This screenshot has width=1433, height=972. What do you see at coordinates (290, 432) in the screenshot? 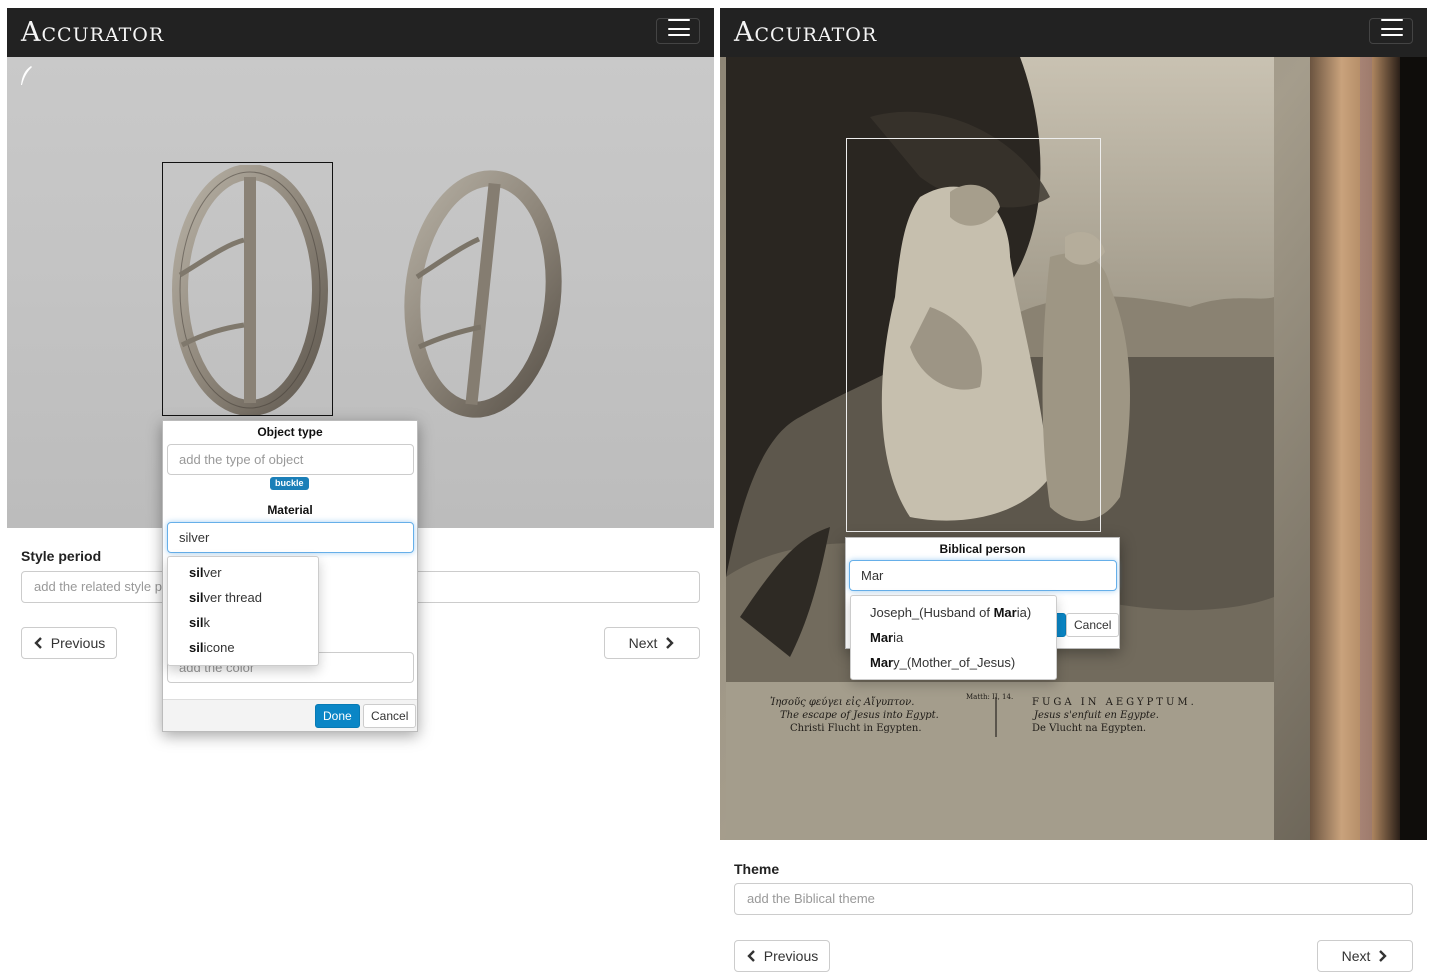
I see `object-type-title: Object type` at bounding box center [290, 432].